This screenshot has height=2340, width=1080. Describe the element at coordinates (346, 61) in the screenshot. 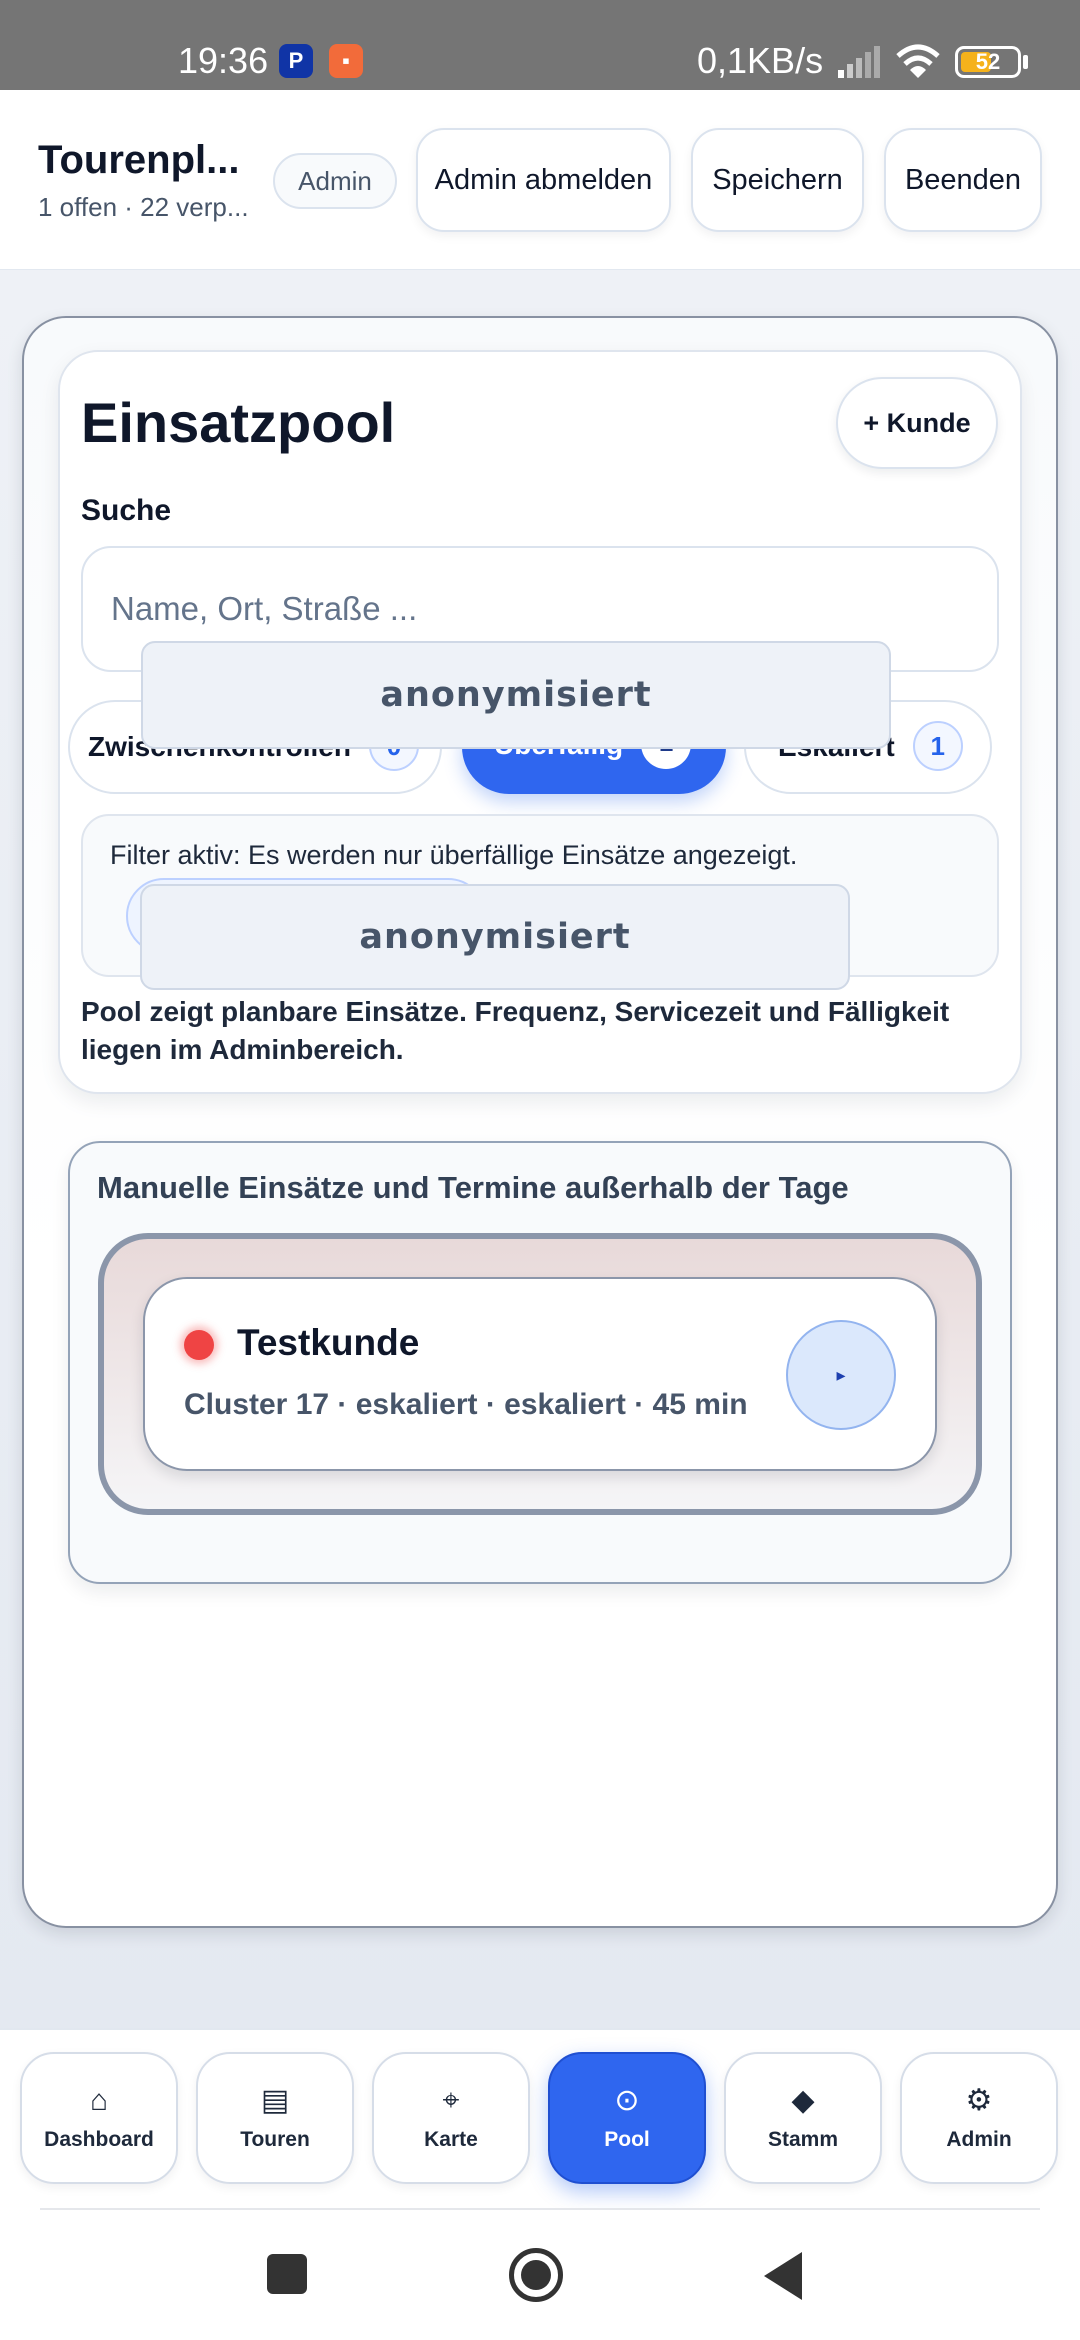

I see `recorder-icon: ▪` at that location.